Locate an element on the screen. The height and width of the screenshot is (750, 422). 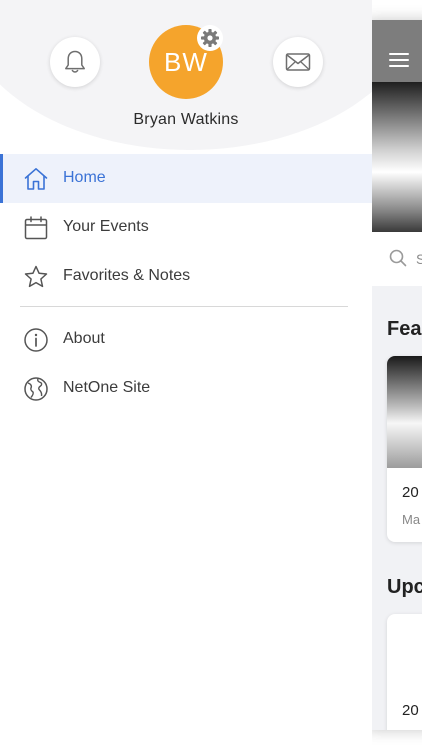
featured-card: 20 Ma is located at coordinates (404, 449).